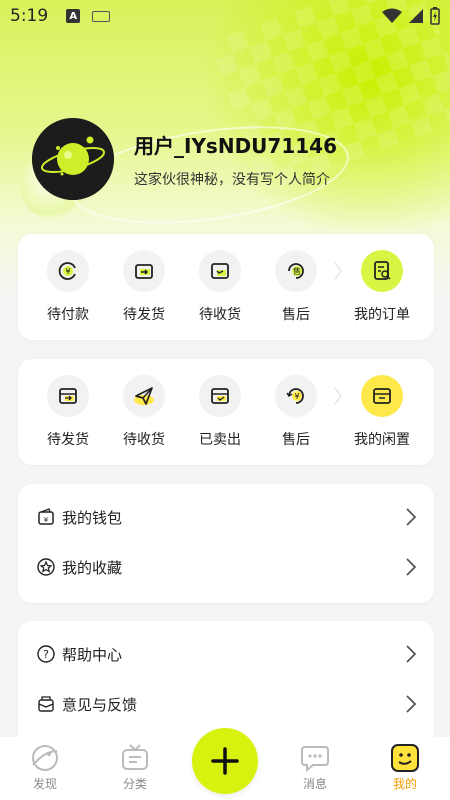 This screenshot has width=450, height=800. What do you see at coordinates (92, 654) in the screenshot?
I see `menu-label: 帮助中心` at bounding box center [92, 654].